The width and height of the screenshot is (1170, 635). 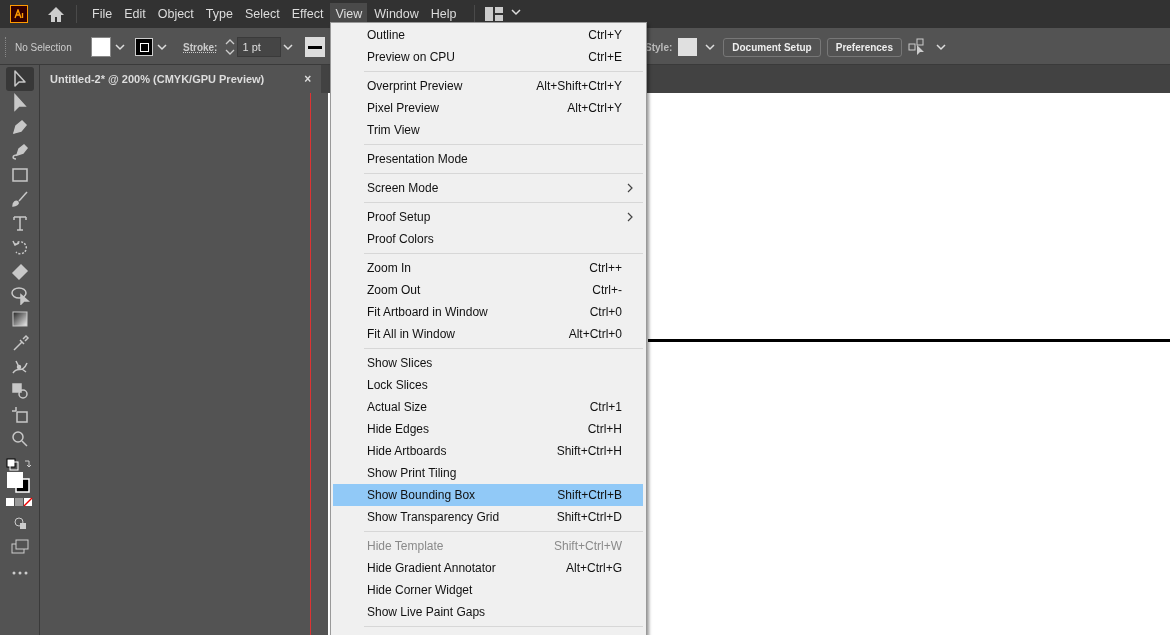 What do you see at coordinates (19, 199) in the screenshot?
I see `brush-tool-icon` at bounding box center [19, 199].